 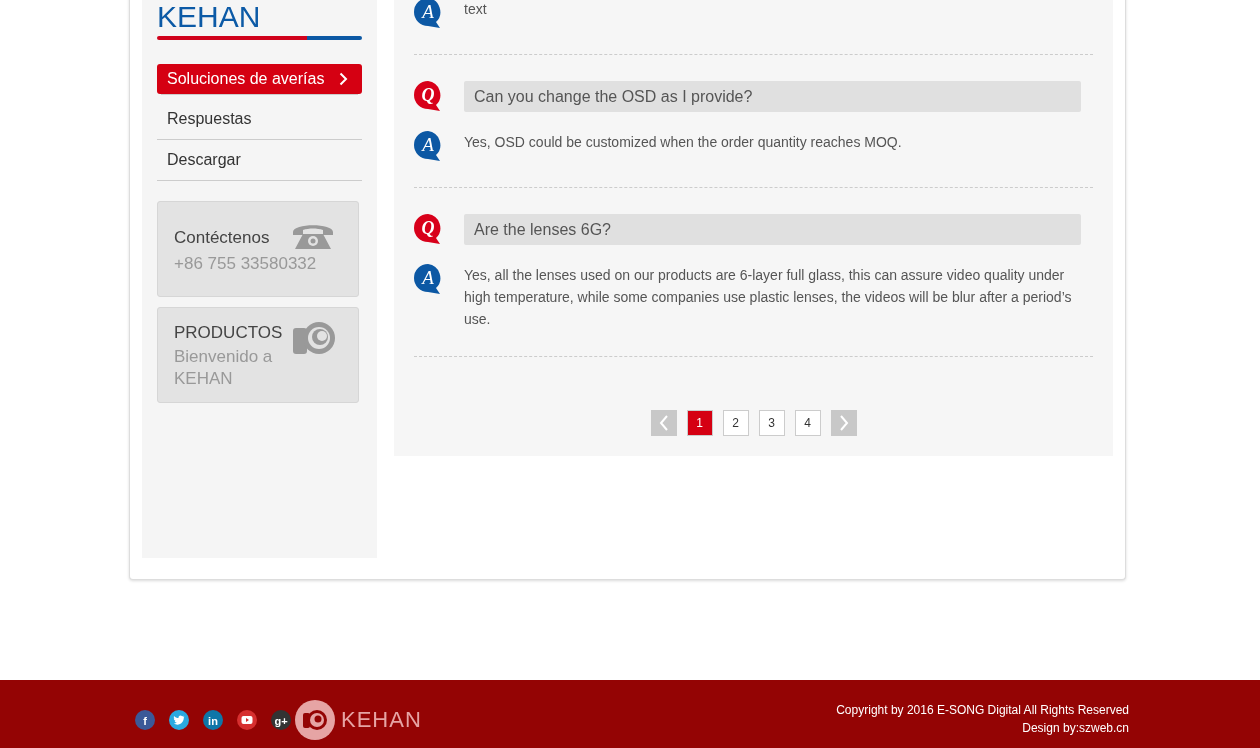 What do you see at coordinates (224, 368) in the screenshot?
I see `products-subtitle: Bienvenido a KEHAN` at bounding box center [224, 368].